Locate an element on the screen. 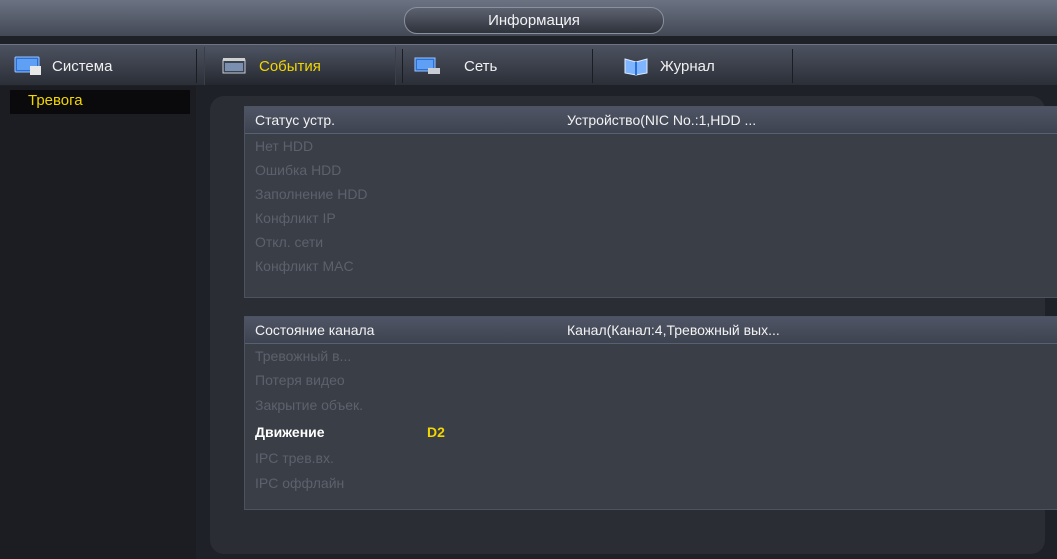 This screenshot has height=559, width=1057. row-value: D2 is located at coordinates (436, 432).